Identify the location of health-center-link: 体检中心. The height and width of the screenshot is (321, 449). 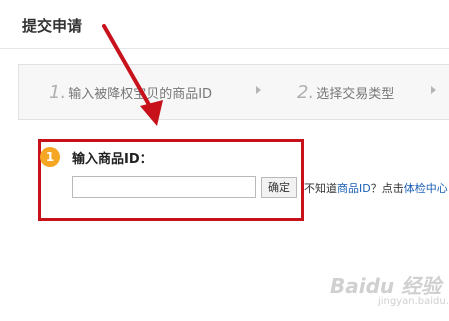
(426, 188).